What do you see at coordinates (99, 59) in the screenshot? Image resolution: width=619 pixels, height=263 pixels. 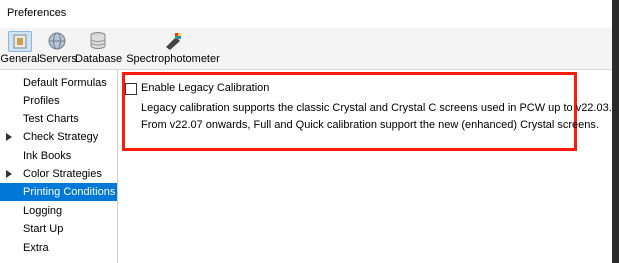 I see `toolbar-database-label: Database` at bounding box center [99, 59].